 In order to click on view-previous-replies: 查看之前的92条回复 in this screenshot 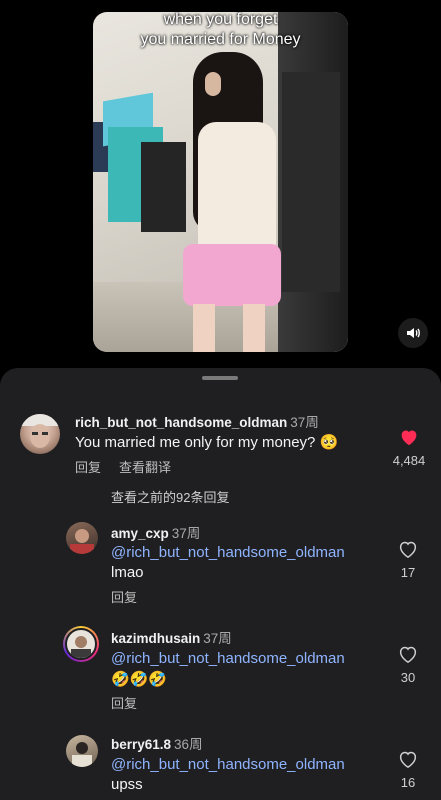, I will do `click(170, 496)`.